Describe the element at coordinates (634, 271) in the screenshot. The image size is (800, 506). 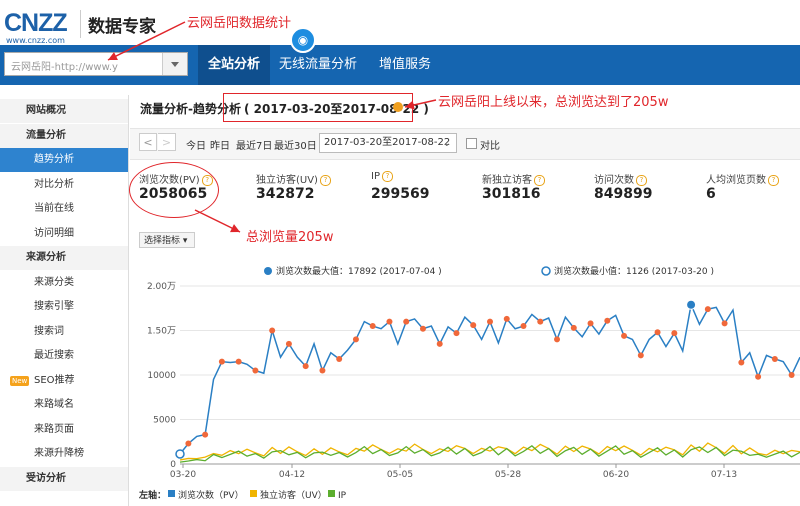
I see `min-label: 浏览次数最小值：1126 (2017-03-20 )` at that location.